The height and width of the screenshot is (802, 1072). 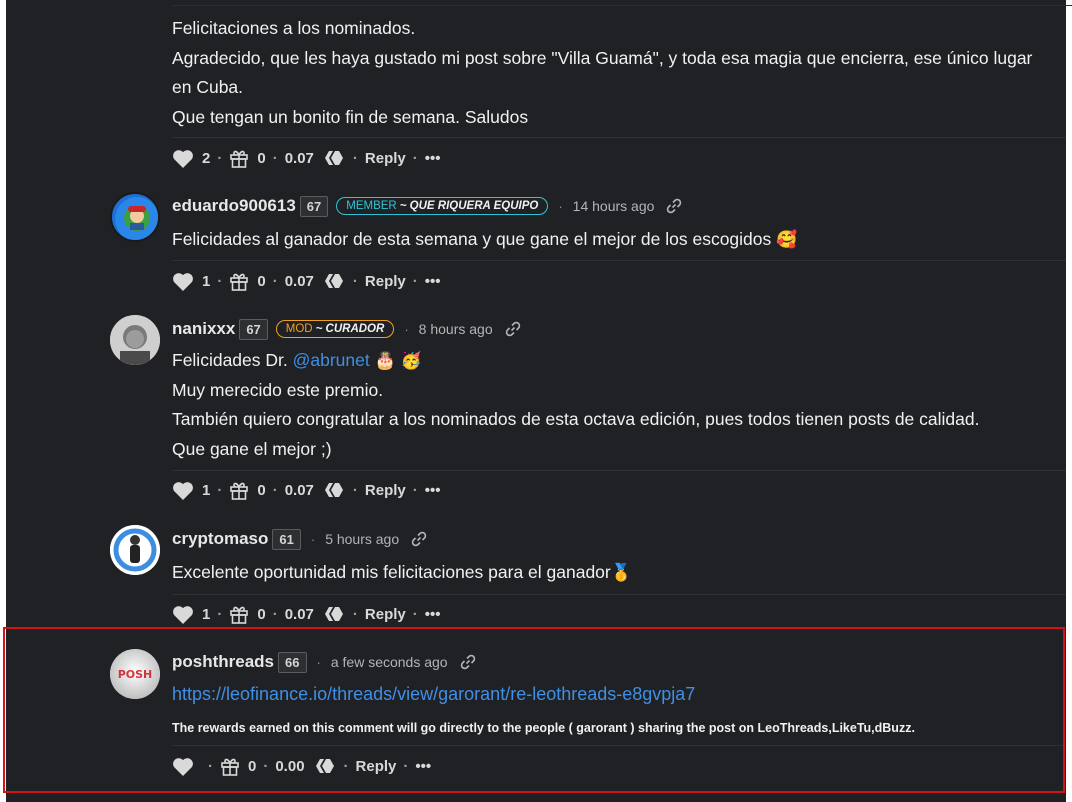 I want to click on emoji: 🎂 🥳, so click(x=398, y=360).